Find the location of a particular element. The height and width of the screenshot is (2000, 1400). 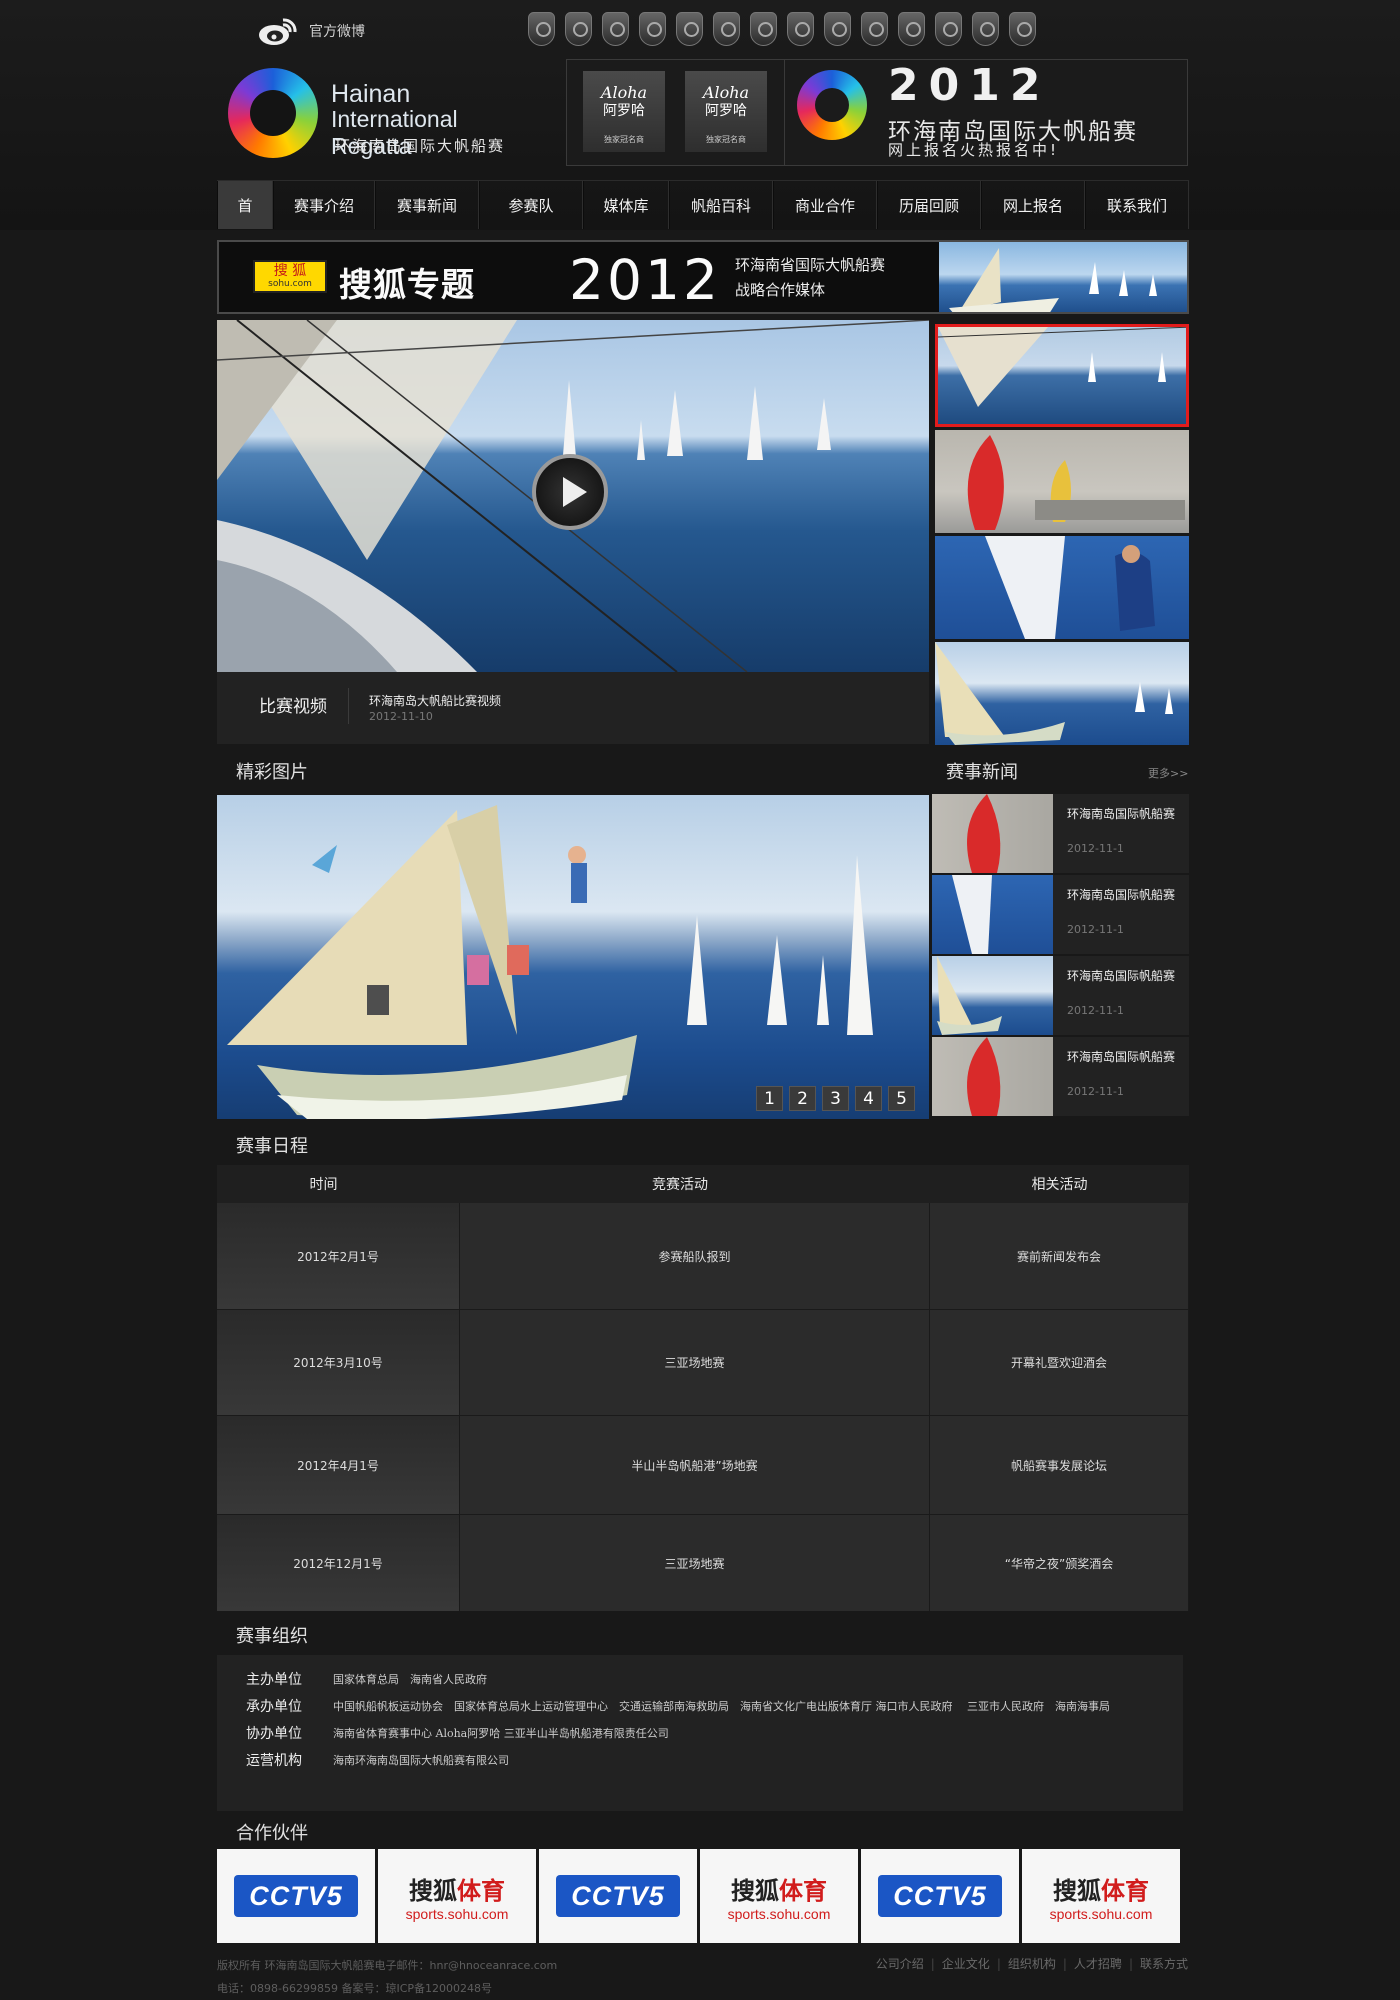

weibo-link: 官方微博 is located at coordinates (311, 31).